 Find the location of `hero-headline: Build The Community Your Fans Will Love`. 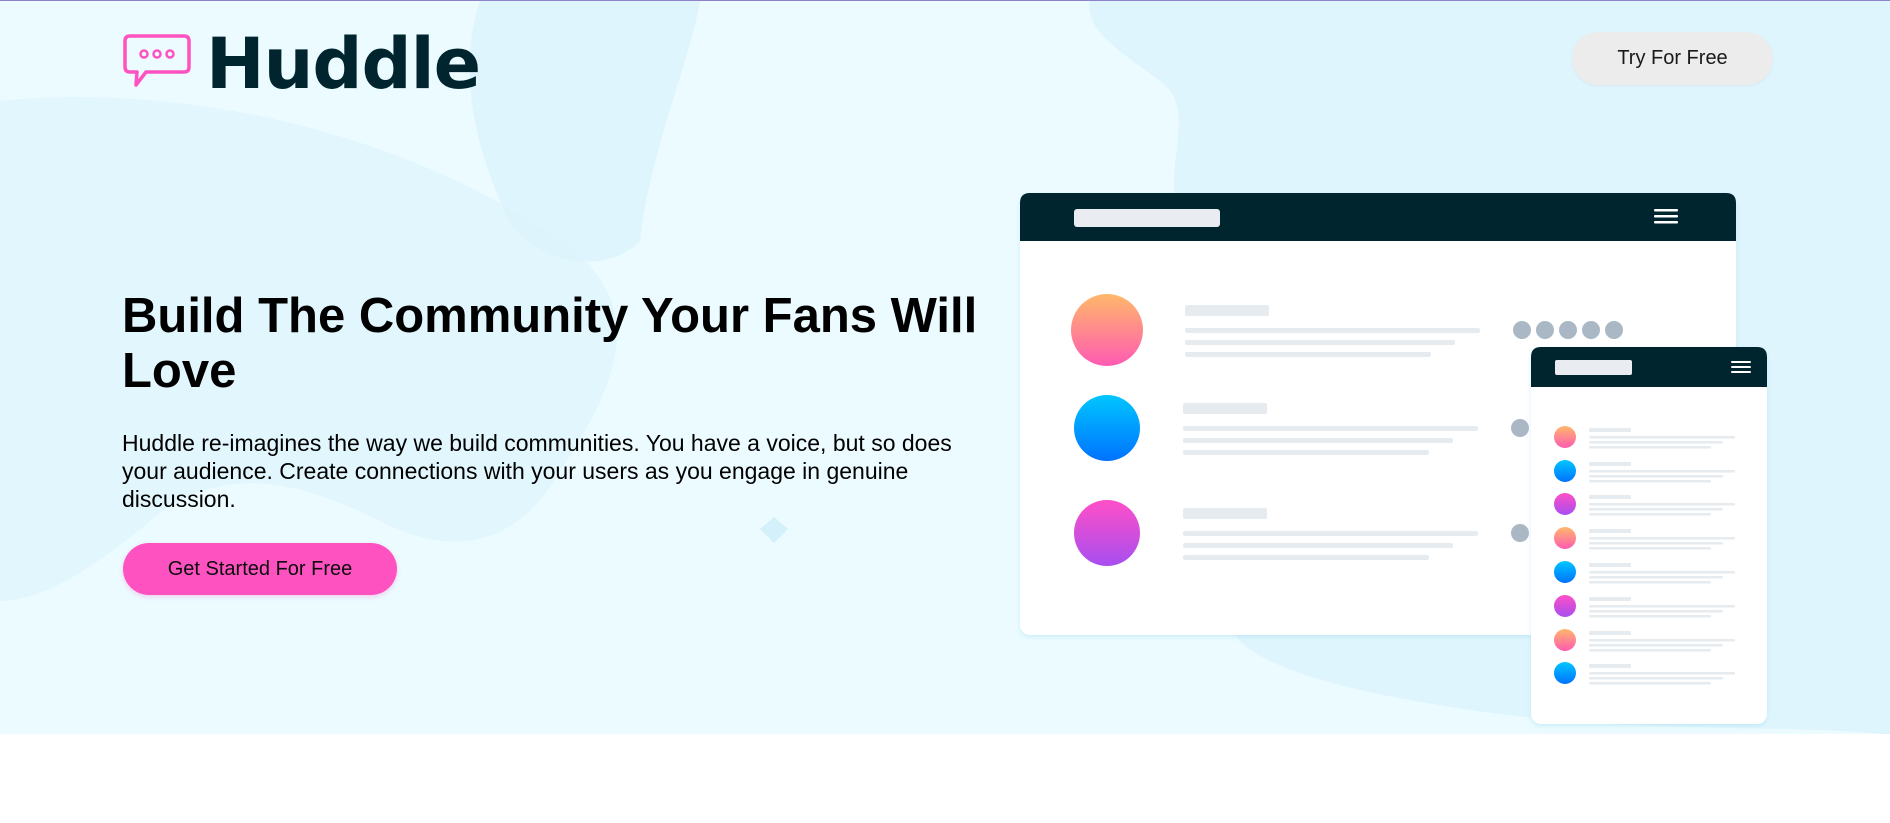

hero-headline: Build The Community Your Fans Will Love is located at coordinates (550, 343).